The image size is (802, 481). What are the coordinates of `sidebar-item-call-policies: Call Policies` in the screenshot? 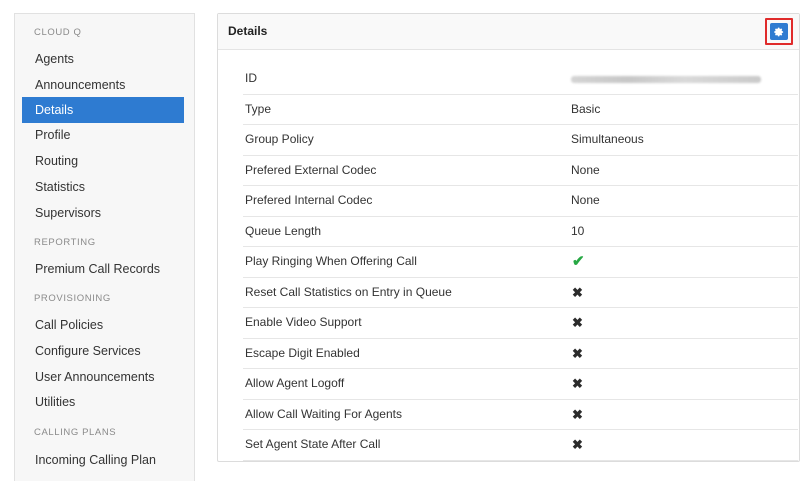 It's located at (103, 325).